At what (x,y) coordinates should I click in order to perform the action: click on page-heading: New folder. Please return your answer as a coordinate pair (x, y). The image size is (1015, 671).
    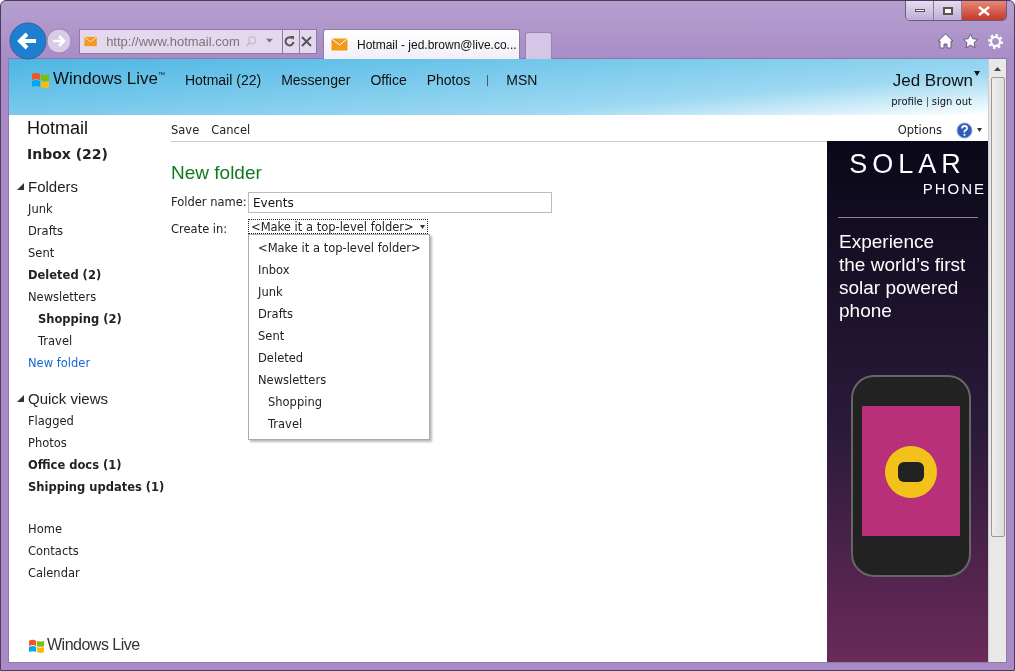
    Looking at the image, I should click on (217, 173).